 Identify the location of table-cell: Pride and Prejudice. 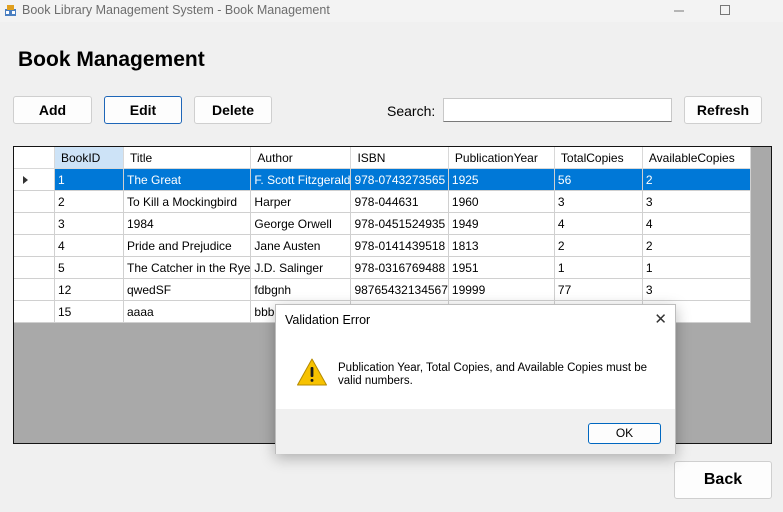
(187, 245).